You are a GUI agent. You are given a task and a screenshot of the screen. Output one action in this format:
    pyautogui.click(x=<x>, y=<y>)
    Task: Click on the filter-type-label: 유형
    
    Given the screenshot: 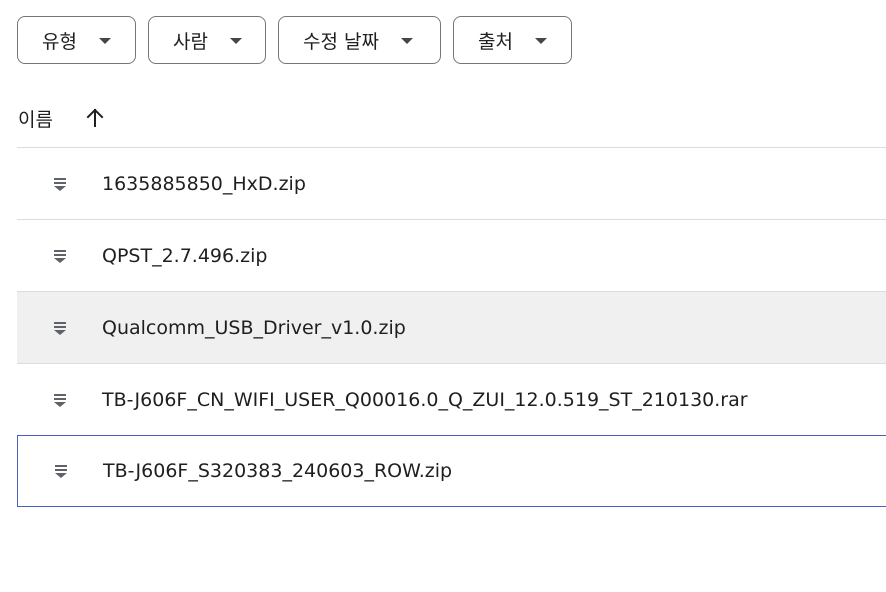 What is the action you would take?
    pyautogui.click(x=59, y=41)
    